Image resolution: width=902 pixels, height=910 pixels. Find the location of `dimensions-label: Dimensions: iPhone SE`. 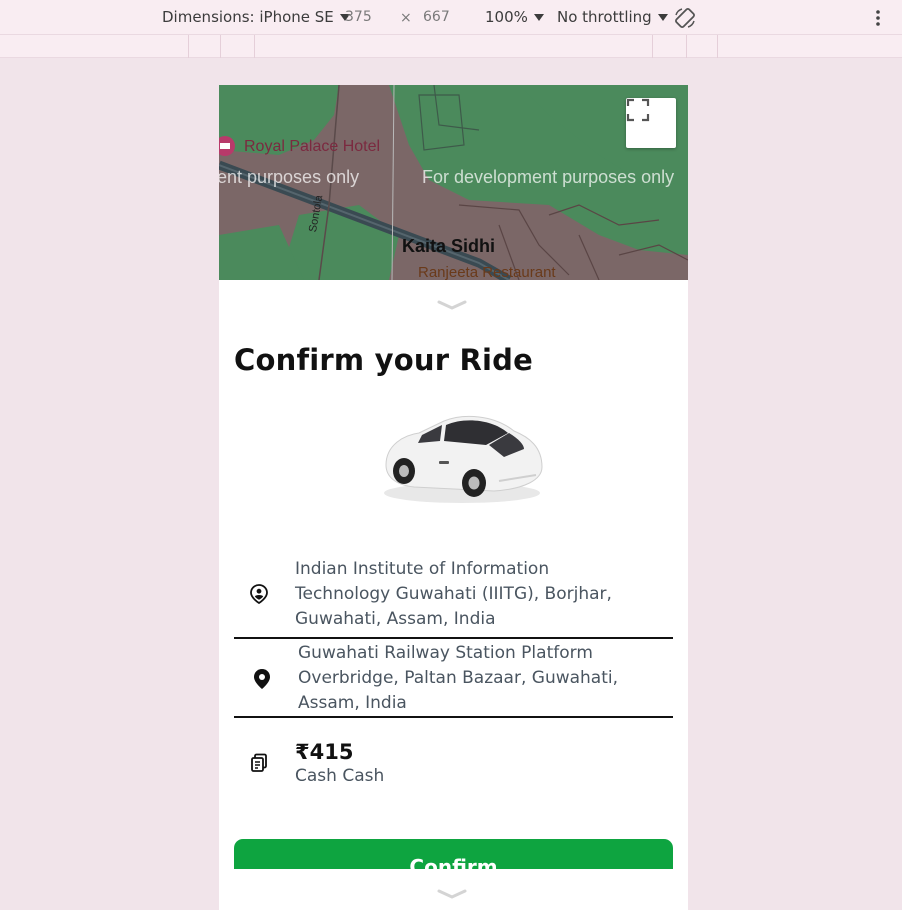

dimensions-label: Dimensions: iPhone SE is located at coordinates (248, 17).